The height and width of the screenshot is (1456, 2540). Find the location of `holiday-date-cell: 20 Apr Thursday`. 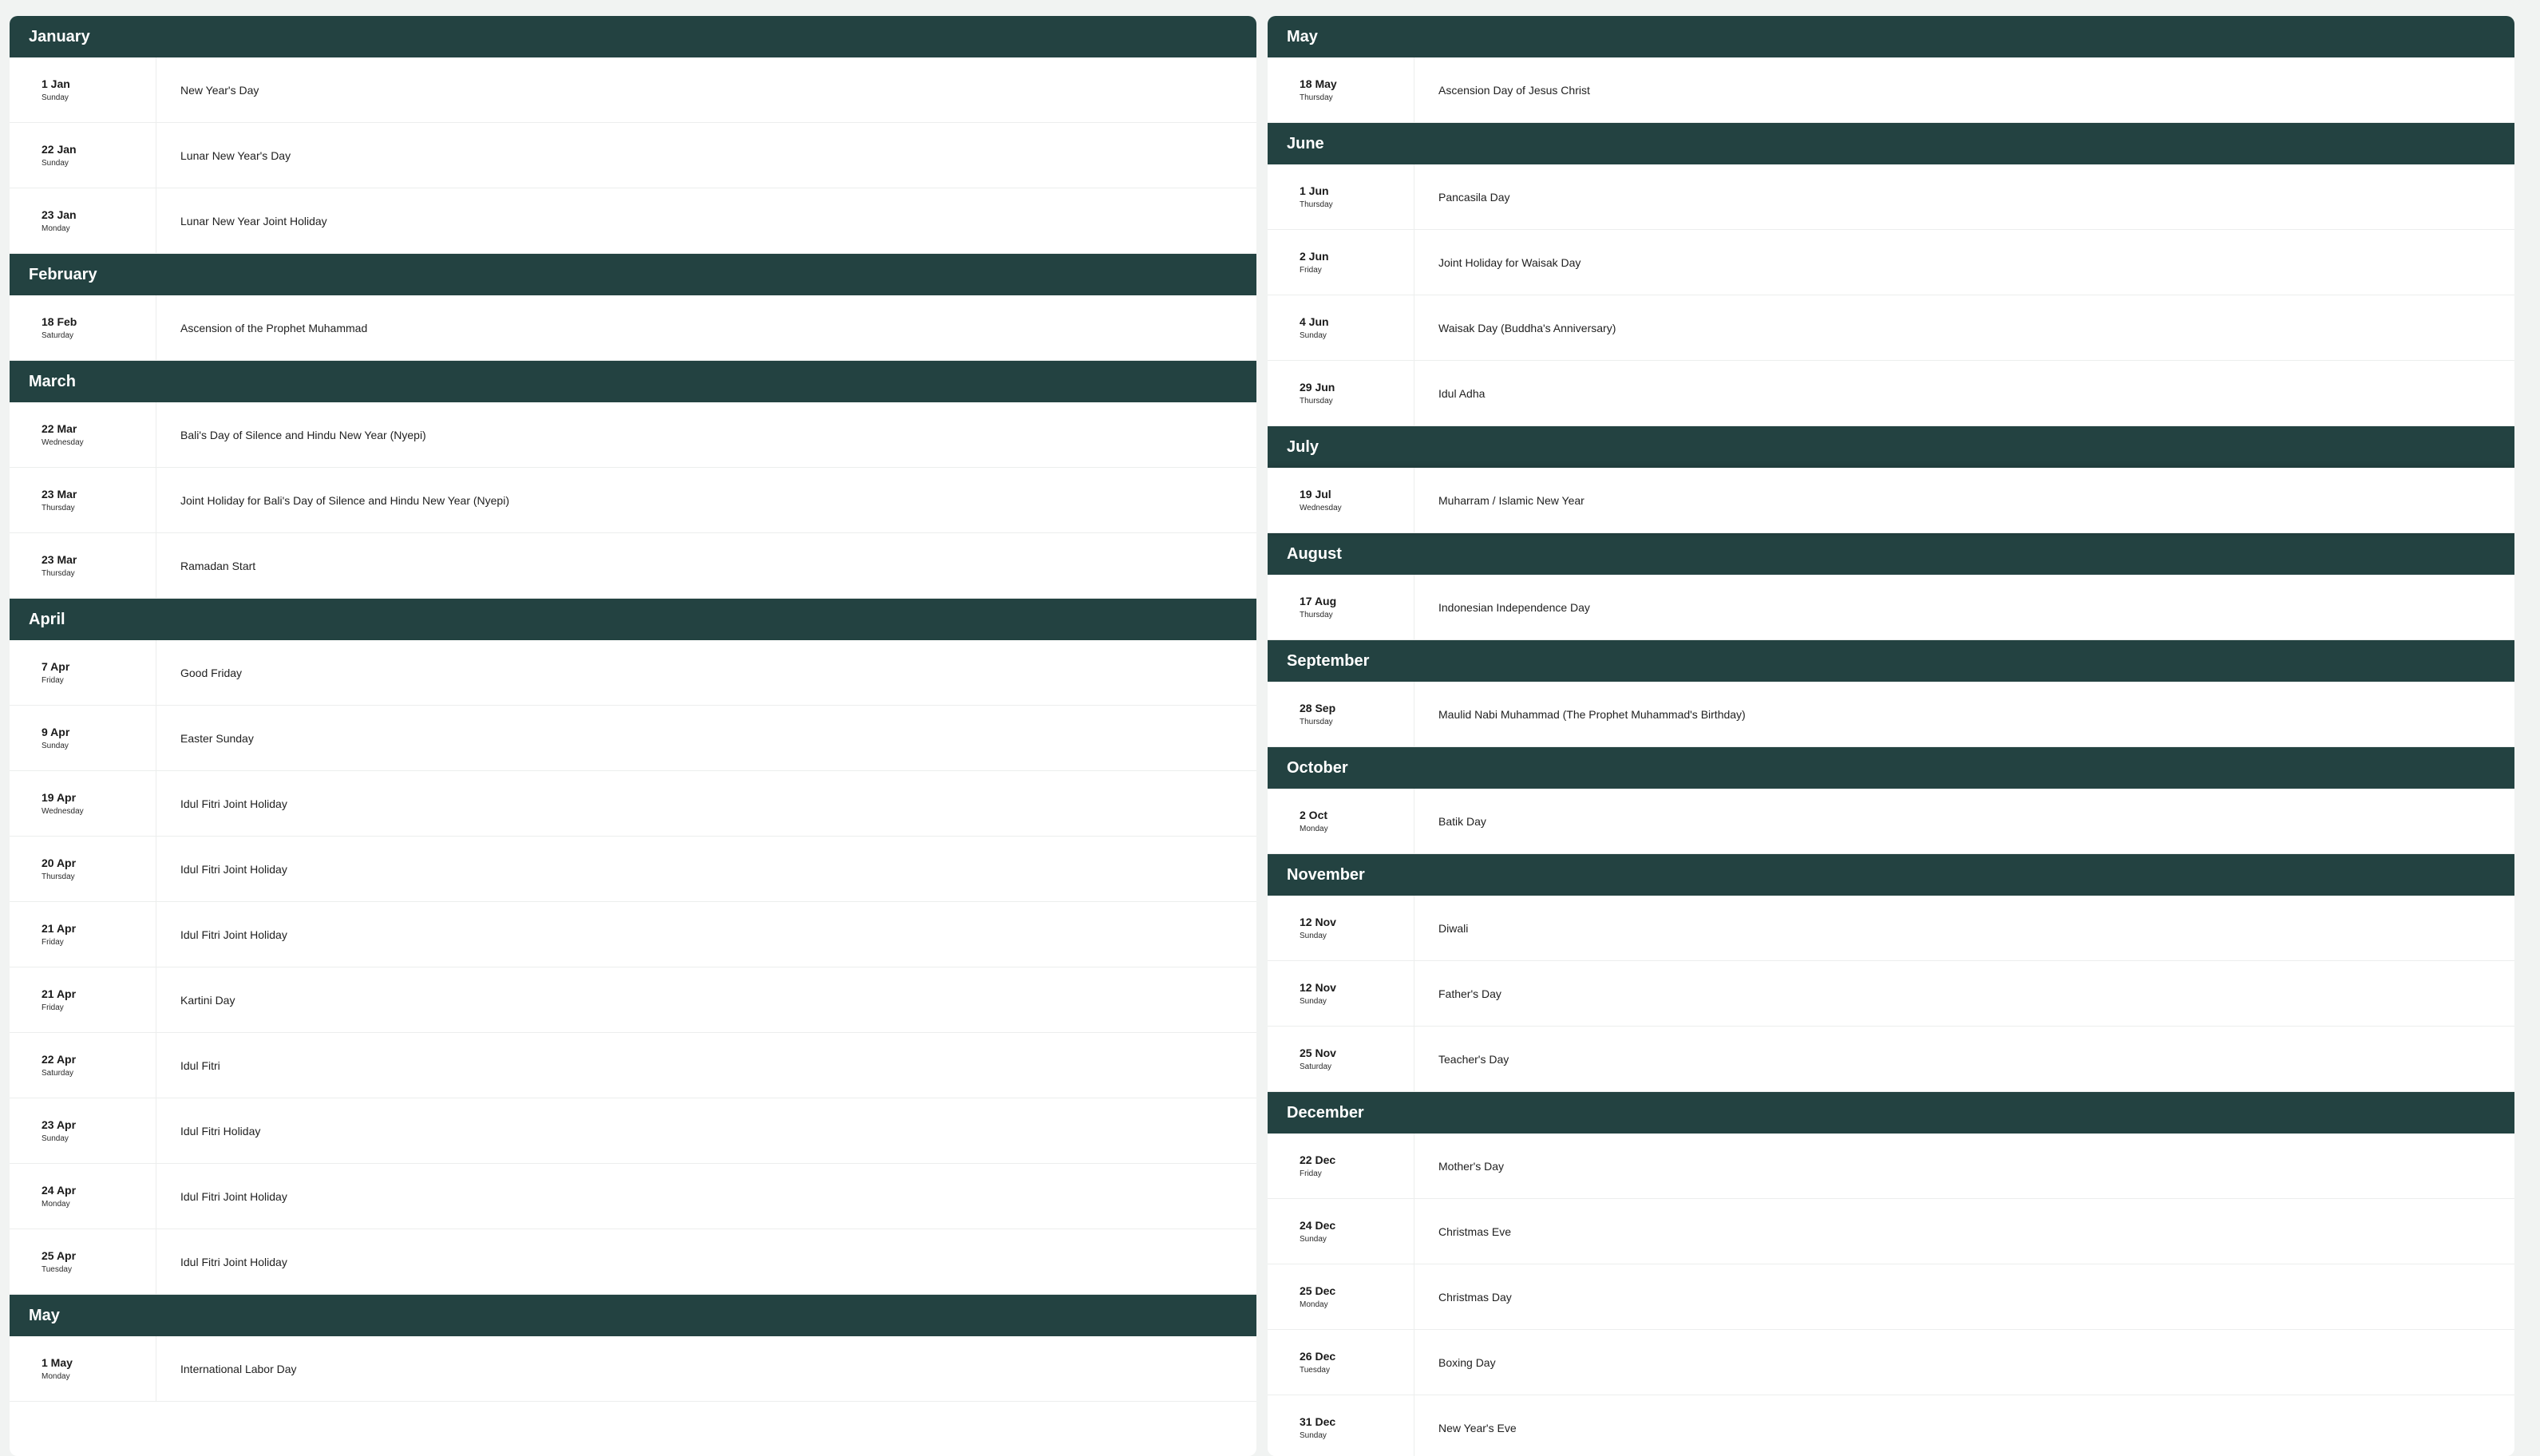

holiday-date-cell: 20 Apr Thursday is located at coordinates (83, 869).